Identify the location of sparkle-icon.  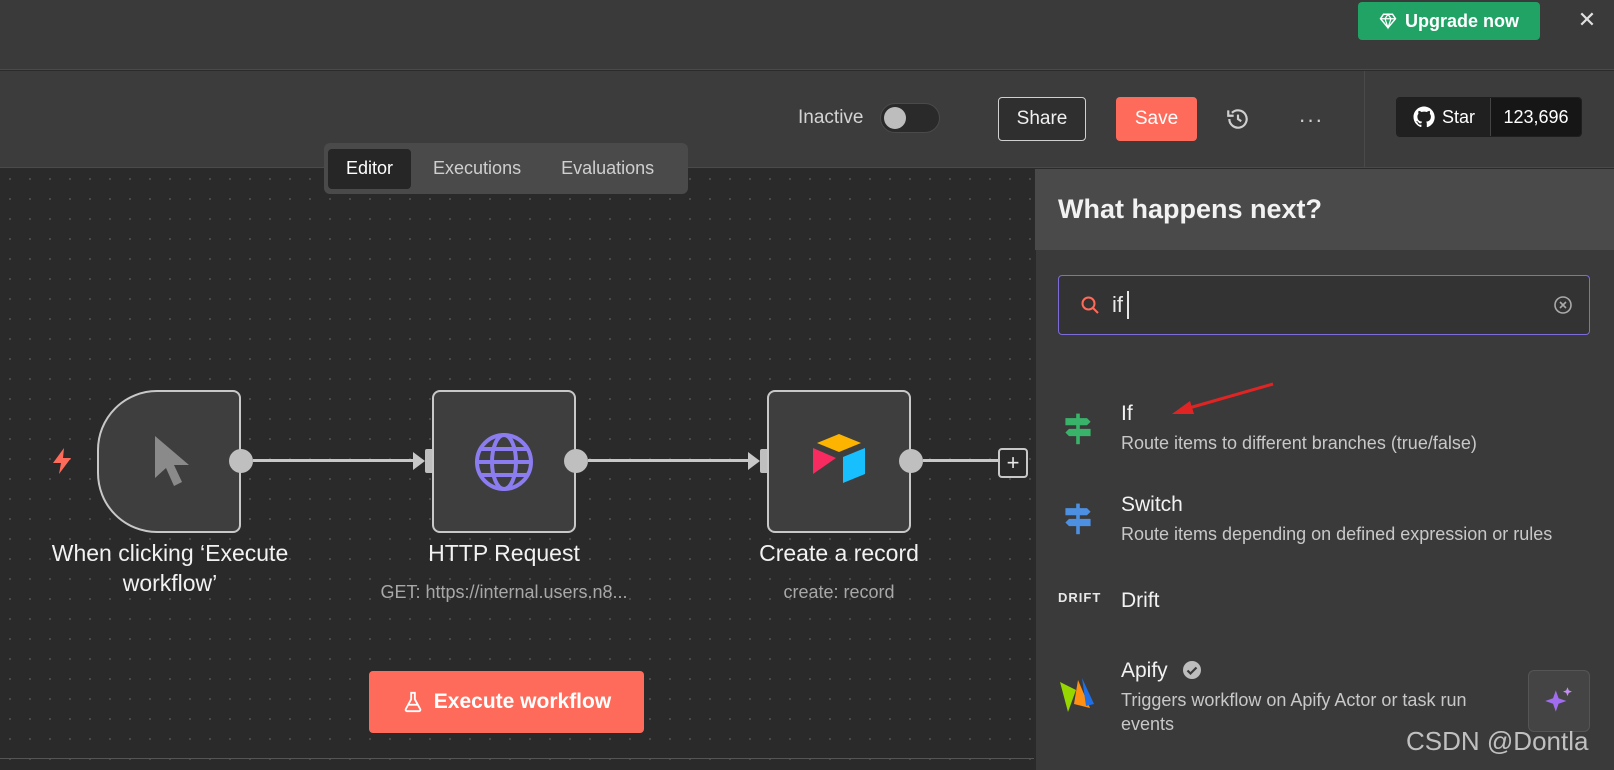
(1558, 699).